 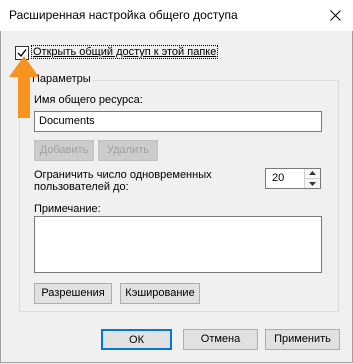 What do you see at coordinates (81, 187) in the screenshot?
I see `limit-users-label-line2: пользователей до:` at bounding box center [81, 187].